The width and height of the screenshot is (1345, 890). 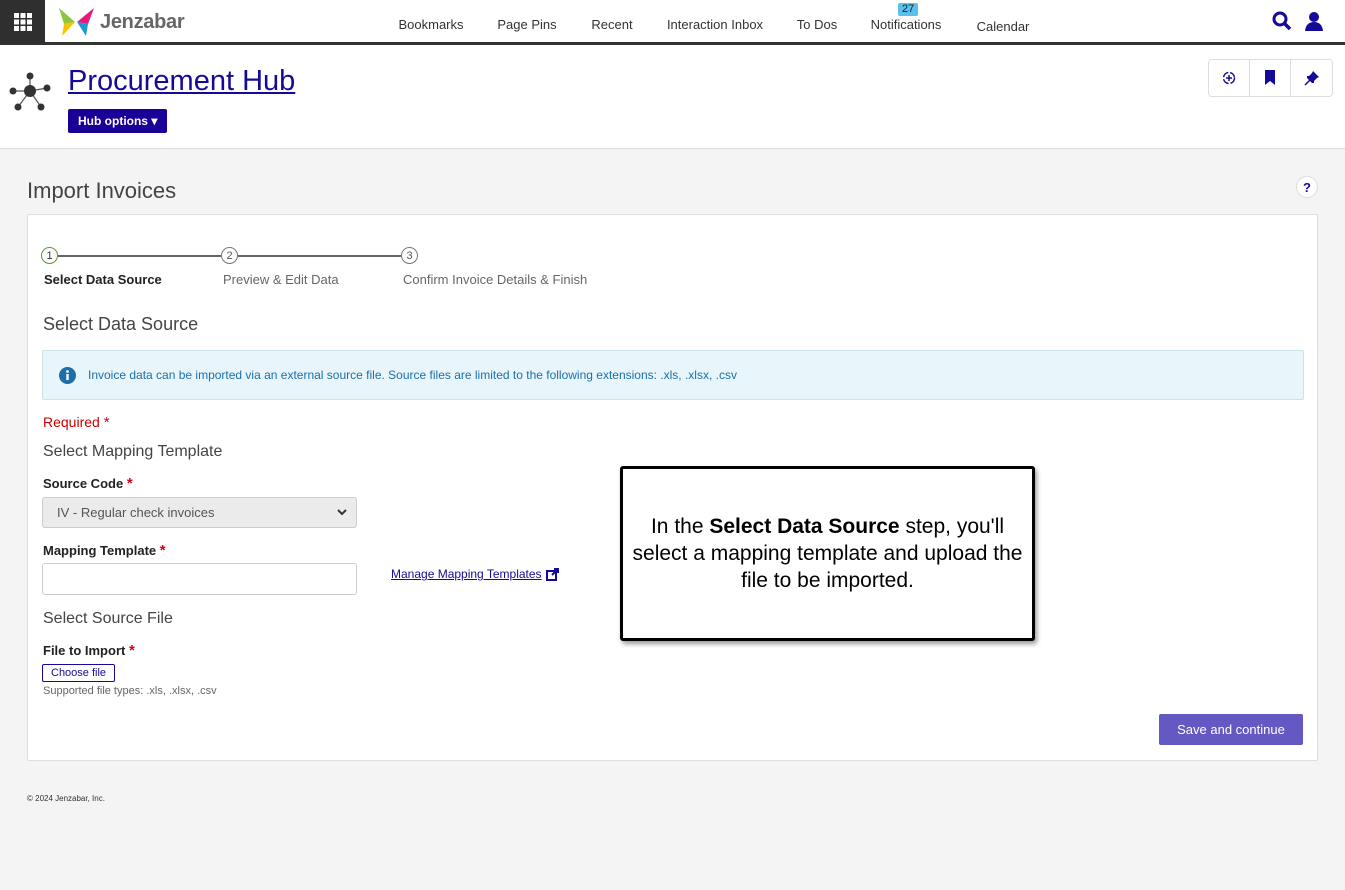 What do you see at coordinates (133, 451) in the screenshot?
I see `mapping-heading: Select Mapping Template` at bounding box center [133, 451].